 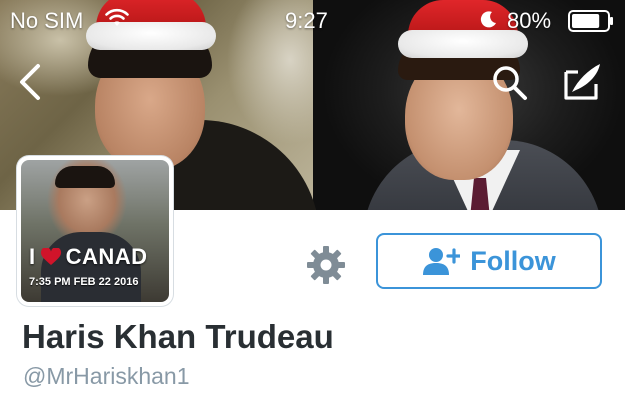 What do you see at coordinates (178, 336) in the screenshot?
I see `profile-display-name: Haris Khan Trudeau` at bounding box center [178, 336].